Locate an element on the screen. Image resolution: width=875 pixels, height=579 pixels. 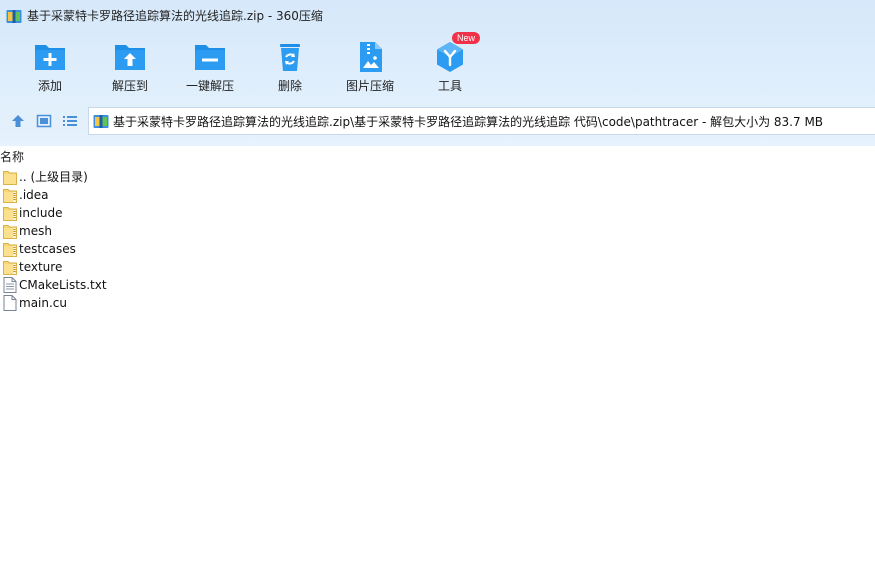
list-item: mesh is located at coordinates (437, 231).